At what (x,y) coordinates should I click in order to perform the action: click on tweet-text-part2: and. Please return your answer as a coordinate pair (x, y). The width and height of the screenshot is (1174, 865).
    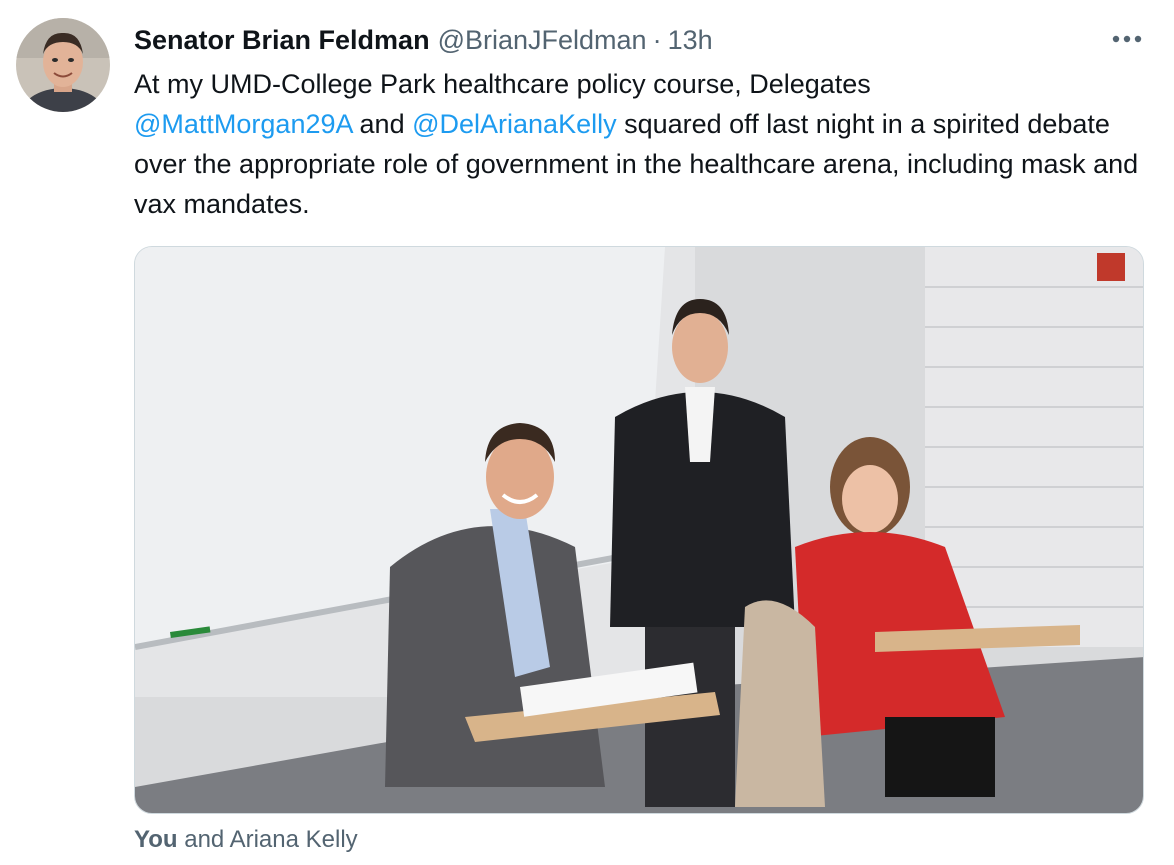
    Looking at the image, I should click on (382, 124).